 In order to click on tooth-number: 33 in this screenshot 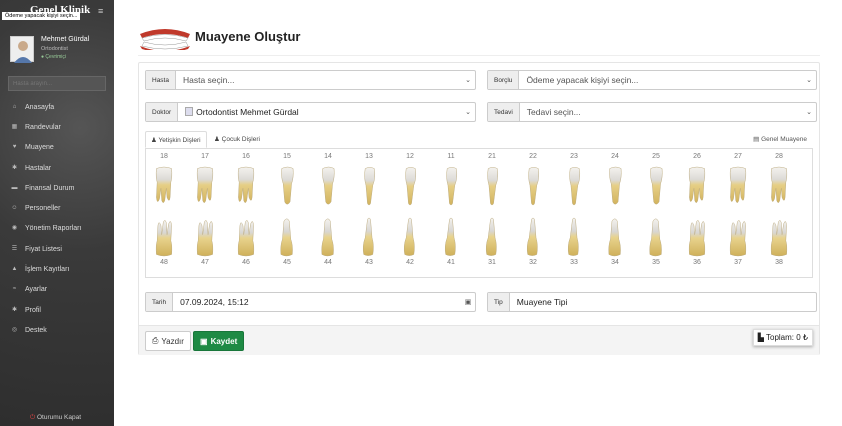, I will do `click(574, 262)`.